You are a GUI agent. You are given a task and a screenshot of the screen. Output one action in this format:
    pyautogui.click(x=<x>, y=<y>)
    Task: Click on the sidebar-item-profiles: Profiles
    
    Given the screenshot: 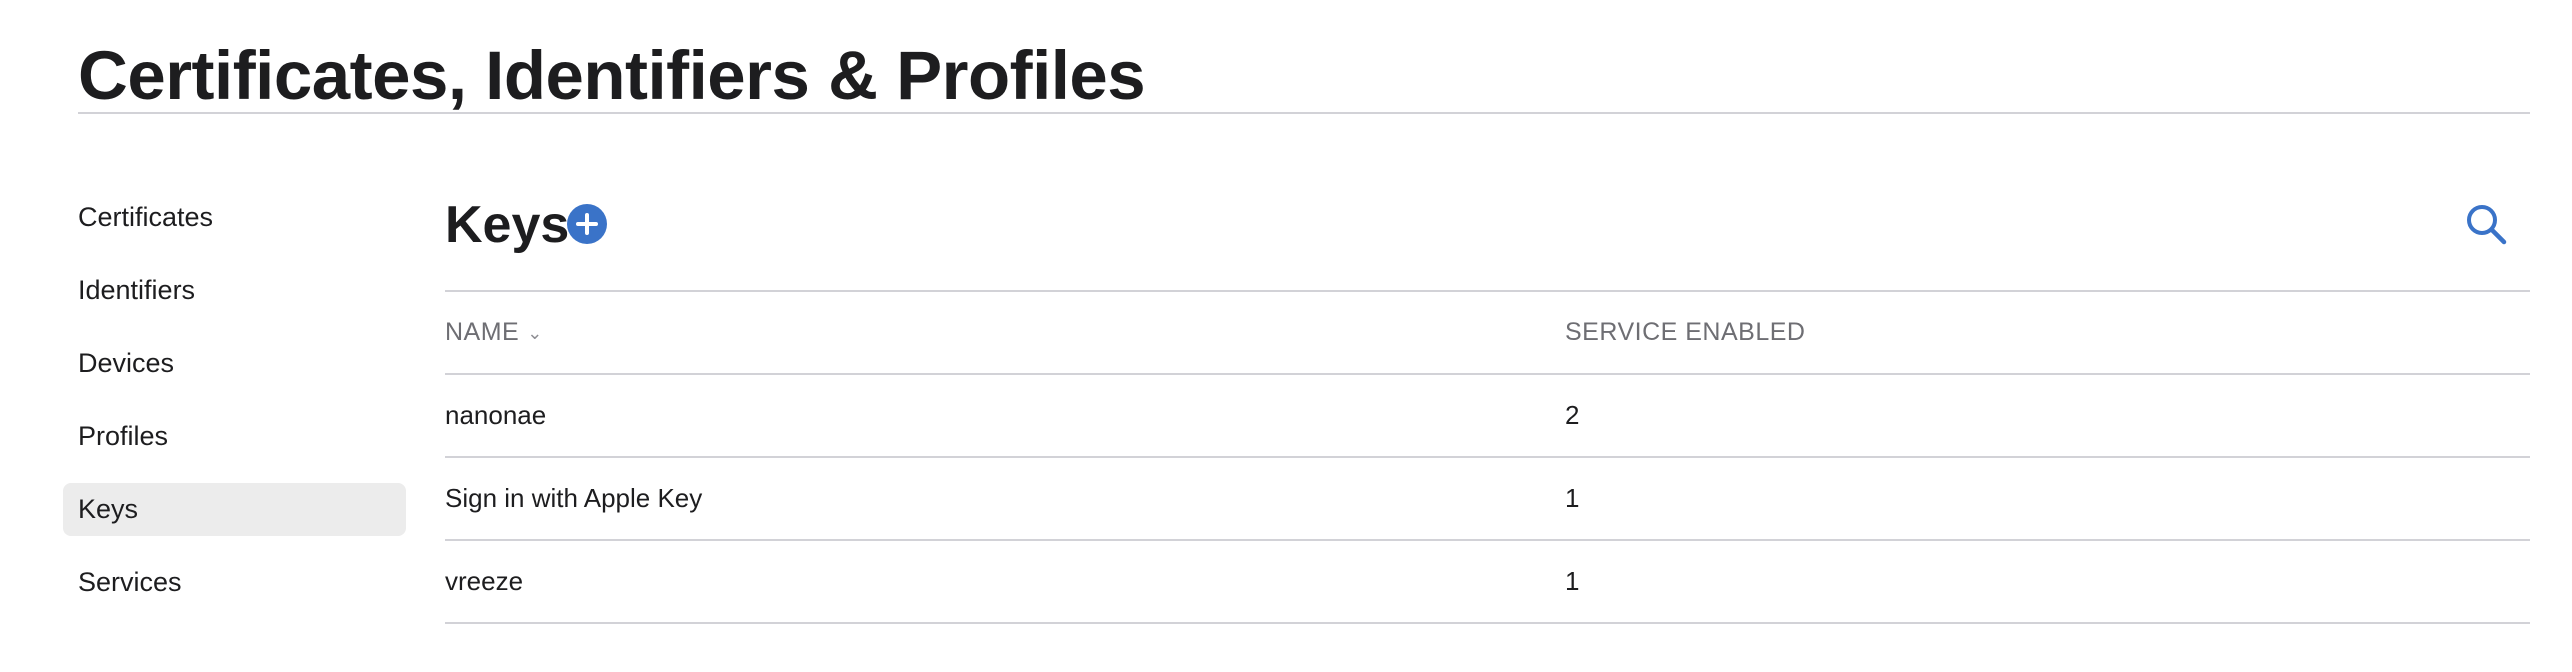 What is the action you would take?
    pyautogui.click(x=234, y=436)
    